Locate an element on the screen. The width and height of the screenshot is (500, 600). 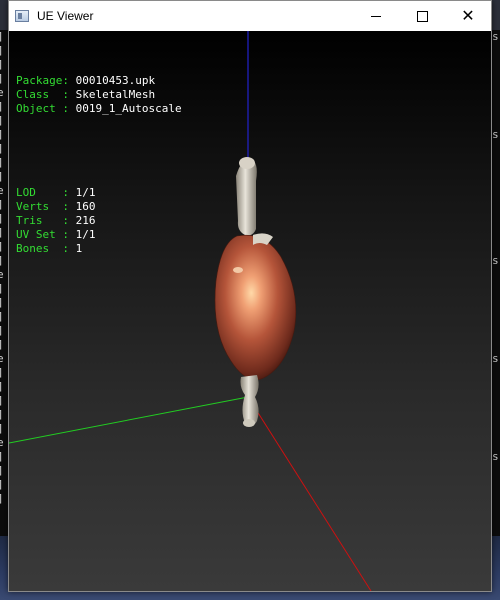
info-value: 00010453.upk is located at coordinates (115, 80).